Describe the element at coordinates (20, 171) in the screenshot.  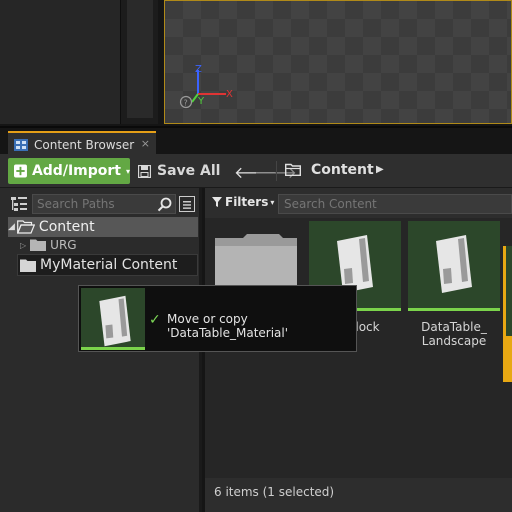
I see `add-icon` at that location.